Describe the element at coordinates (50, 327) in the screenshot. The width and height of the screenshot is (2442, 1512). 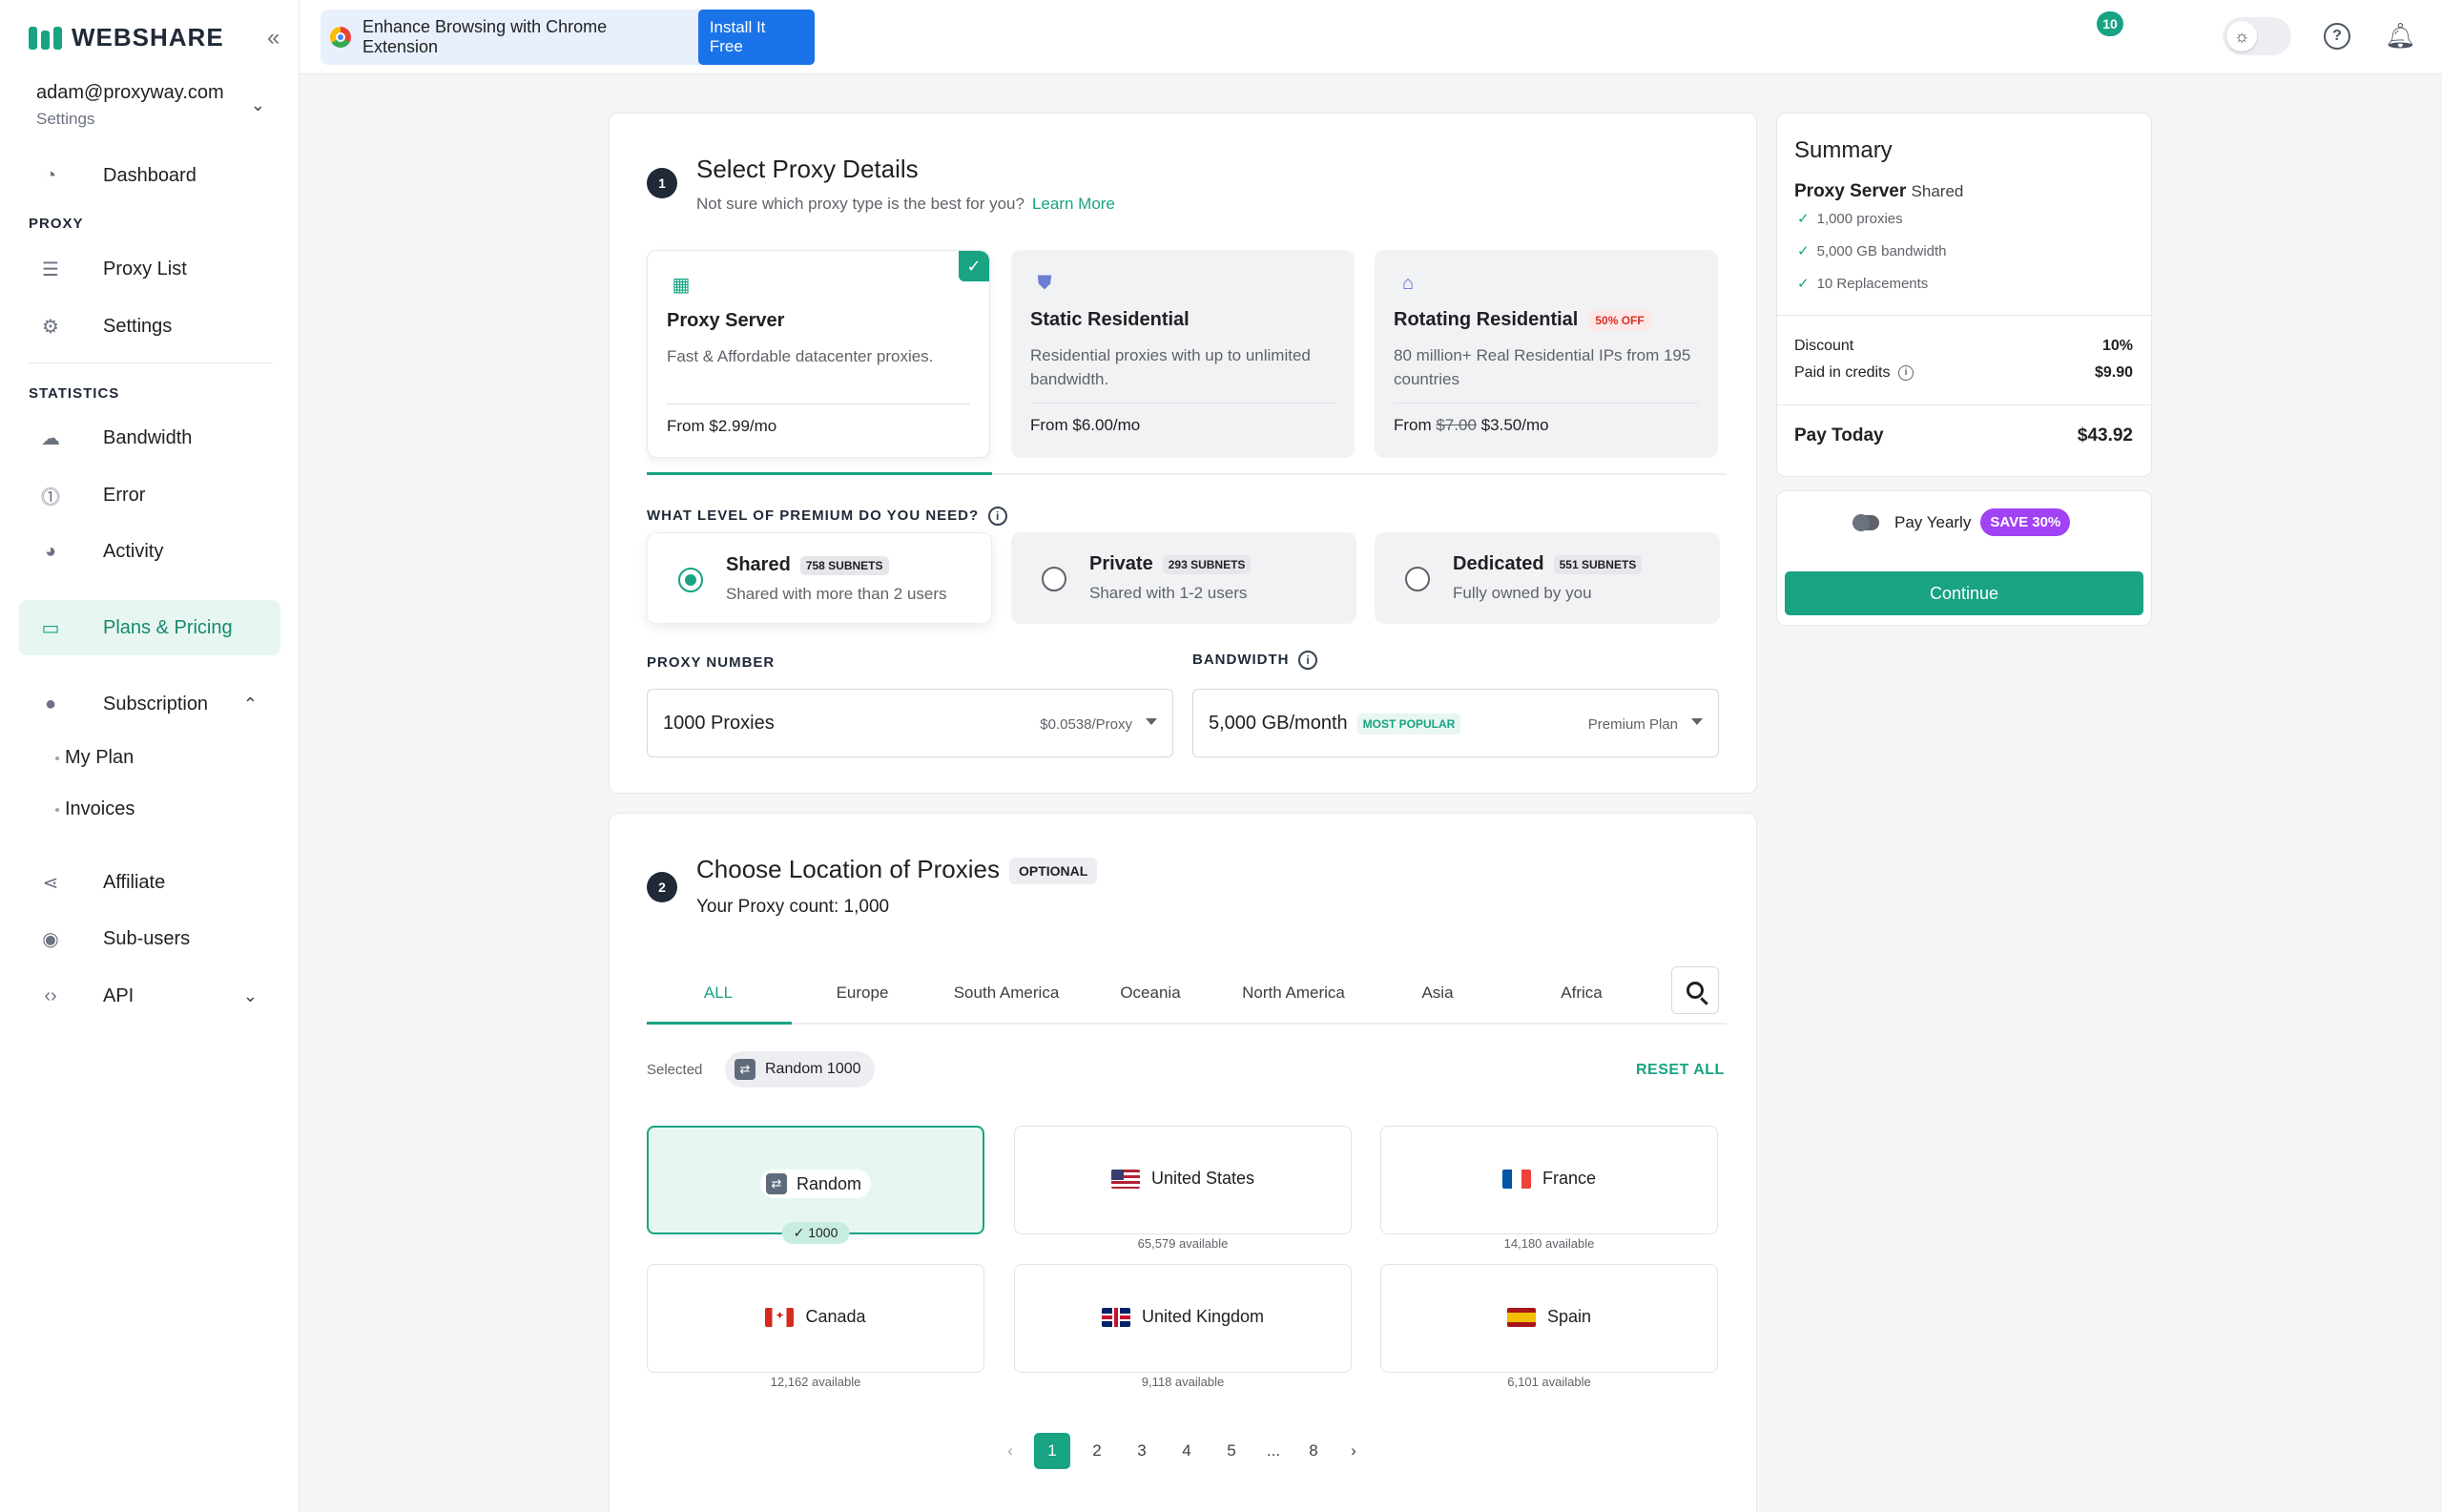
I see `gear-icon: ⚙` at that location.